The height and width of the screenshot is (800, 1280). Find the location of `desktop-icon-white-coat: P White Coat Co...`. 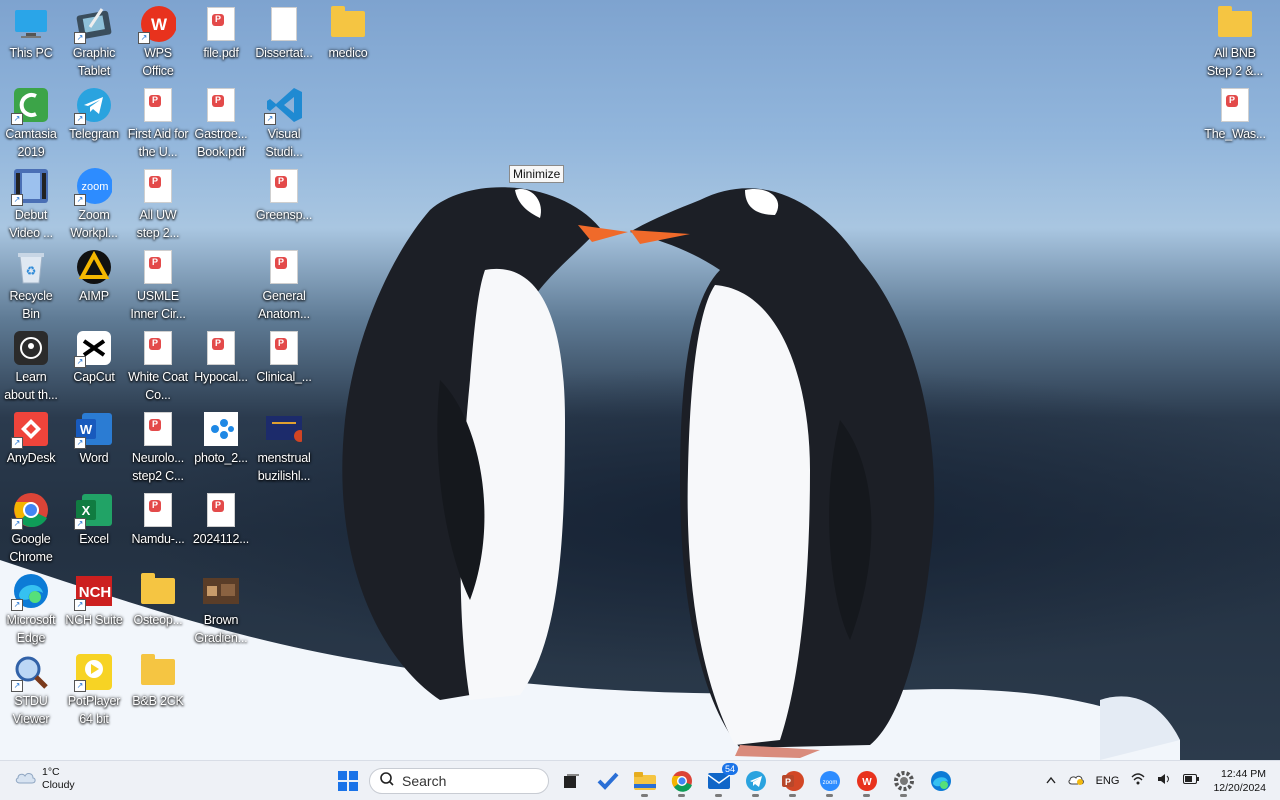

desktop-icon-white-coat: P White Coat Co... is located at coordinates (158, 366).